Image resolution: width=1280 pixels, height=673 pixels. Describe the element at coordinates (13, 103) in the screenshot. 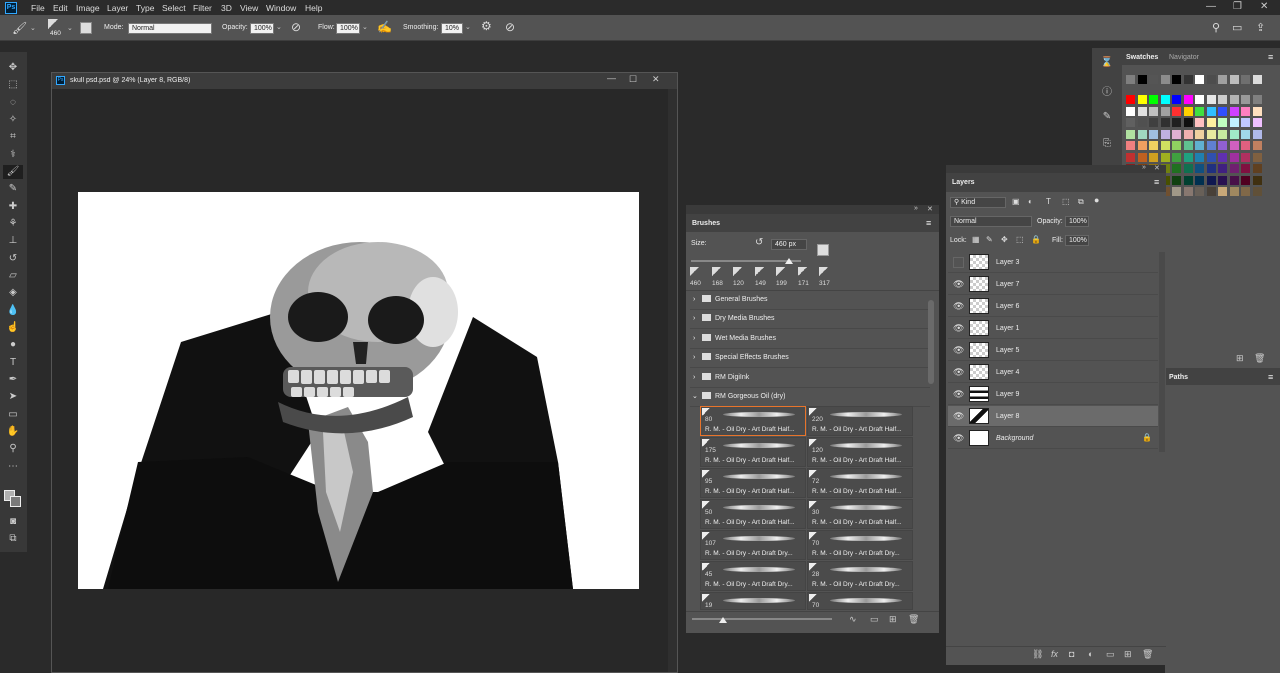

I see `lasso-tool-icon: ◌` at that location.